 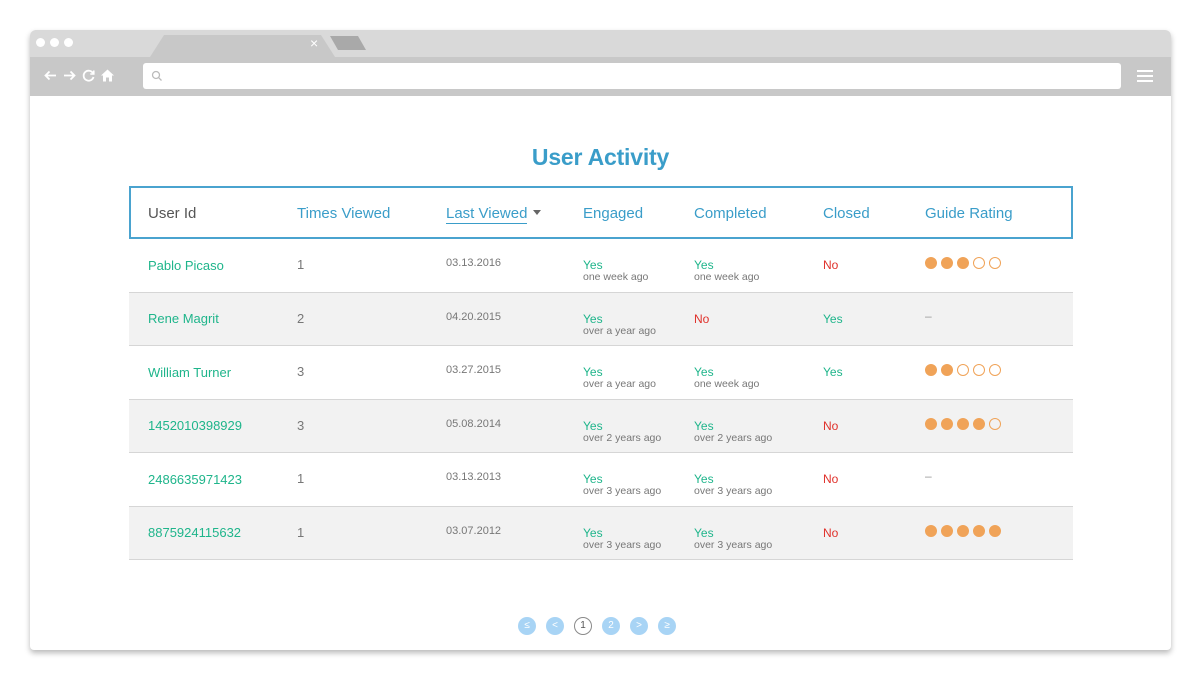 What do you see at coordinates (730, 213) in the screenshot?
I see `header-completed: Completed` at bounding box center [730, 213].